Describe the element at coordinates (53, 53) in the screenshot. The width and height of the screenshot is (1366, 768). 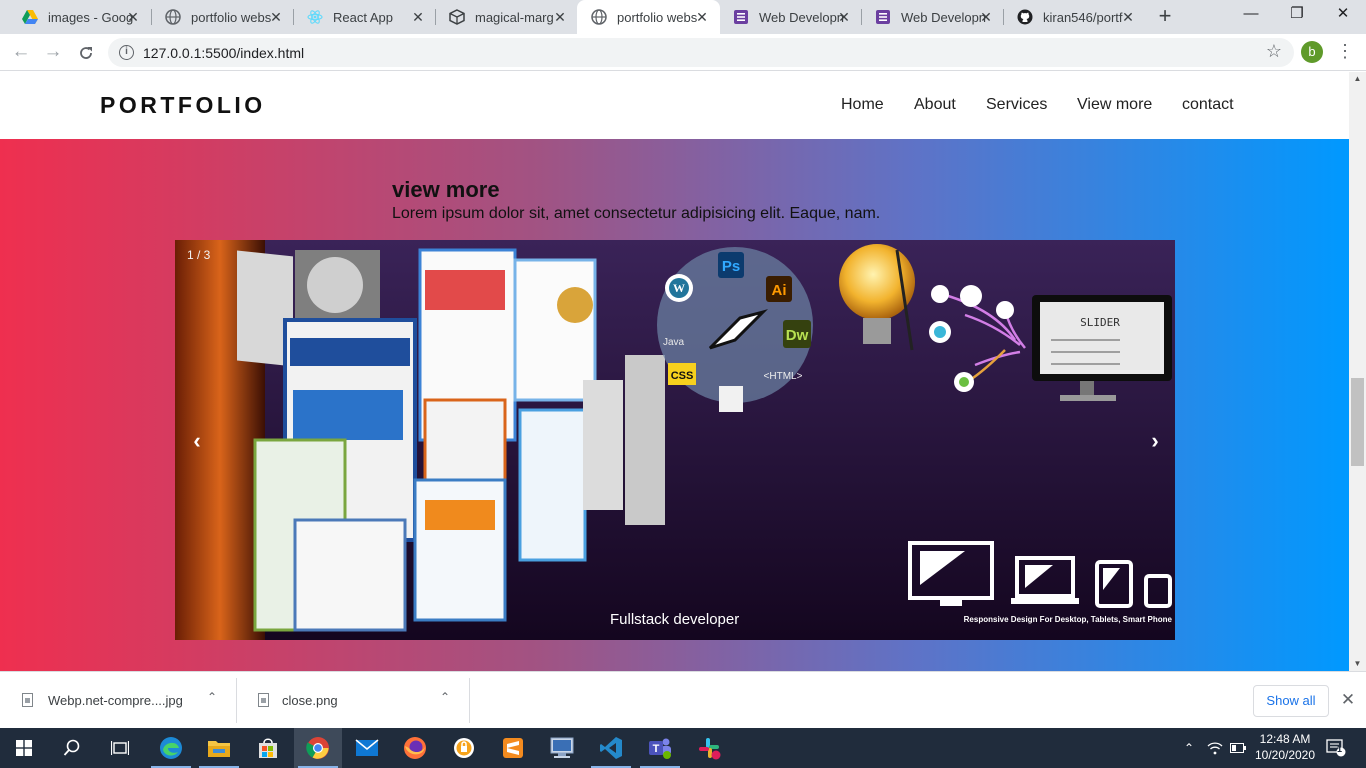
I see `forward-arrow-icon: →` at that location.